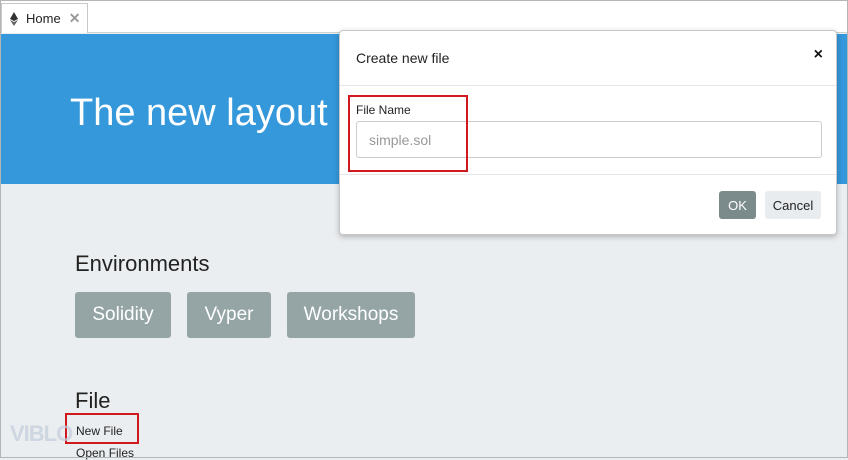  What do you see at coordinates (75, 18) in the screenshot?
I see `close-tab-icon: ✕` at bounding box center [75, 18].